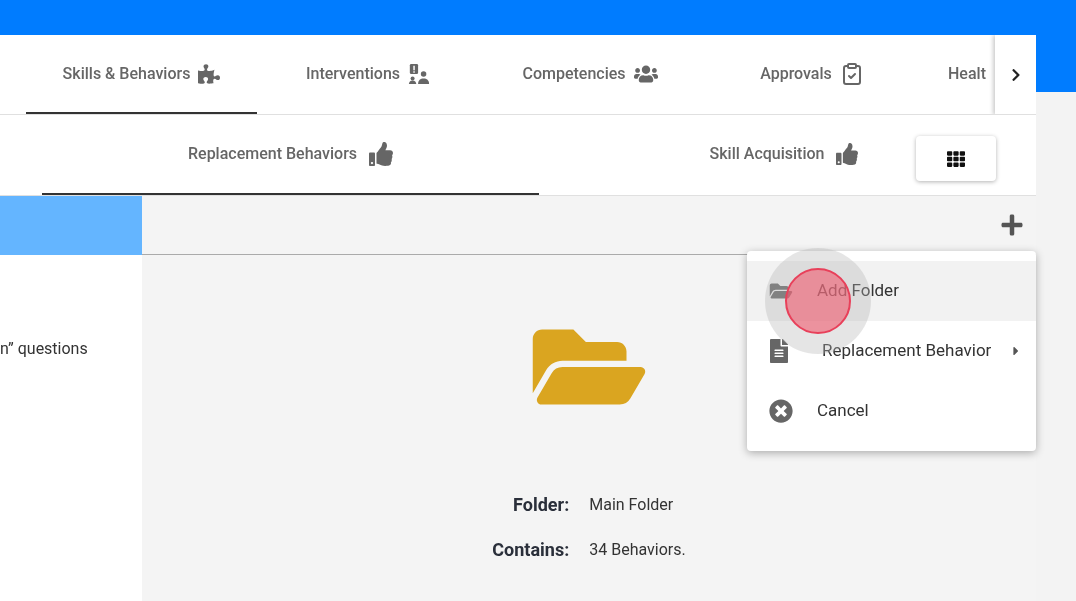  I want to click on cancel-icon, so click(781, 411).